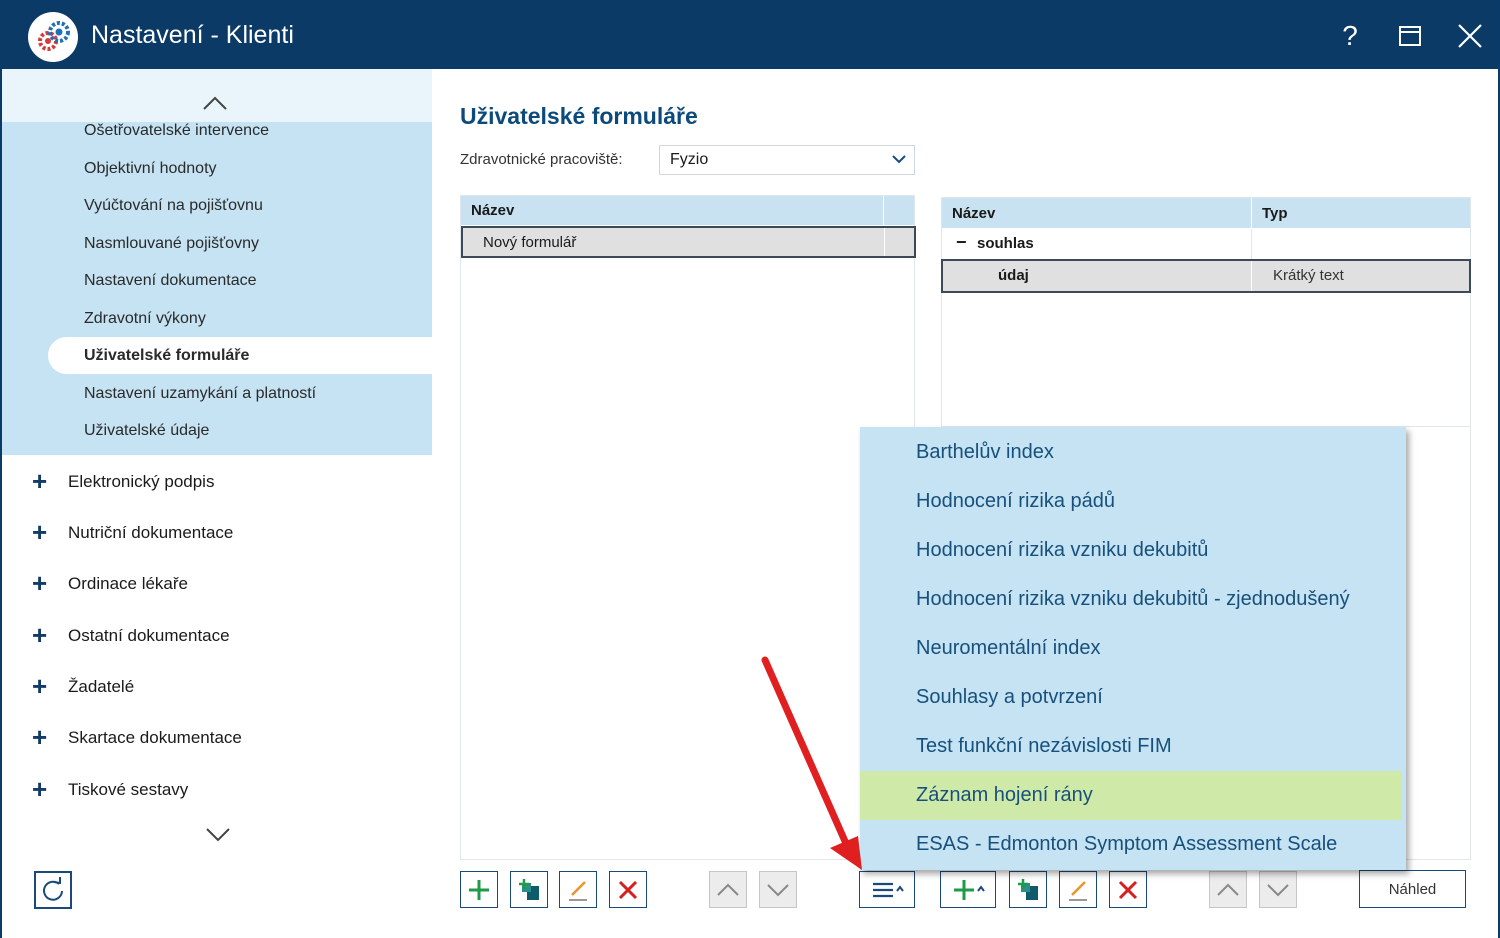  I want to click on scroll-up-chevron-icon, so click(215, 104).